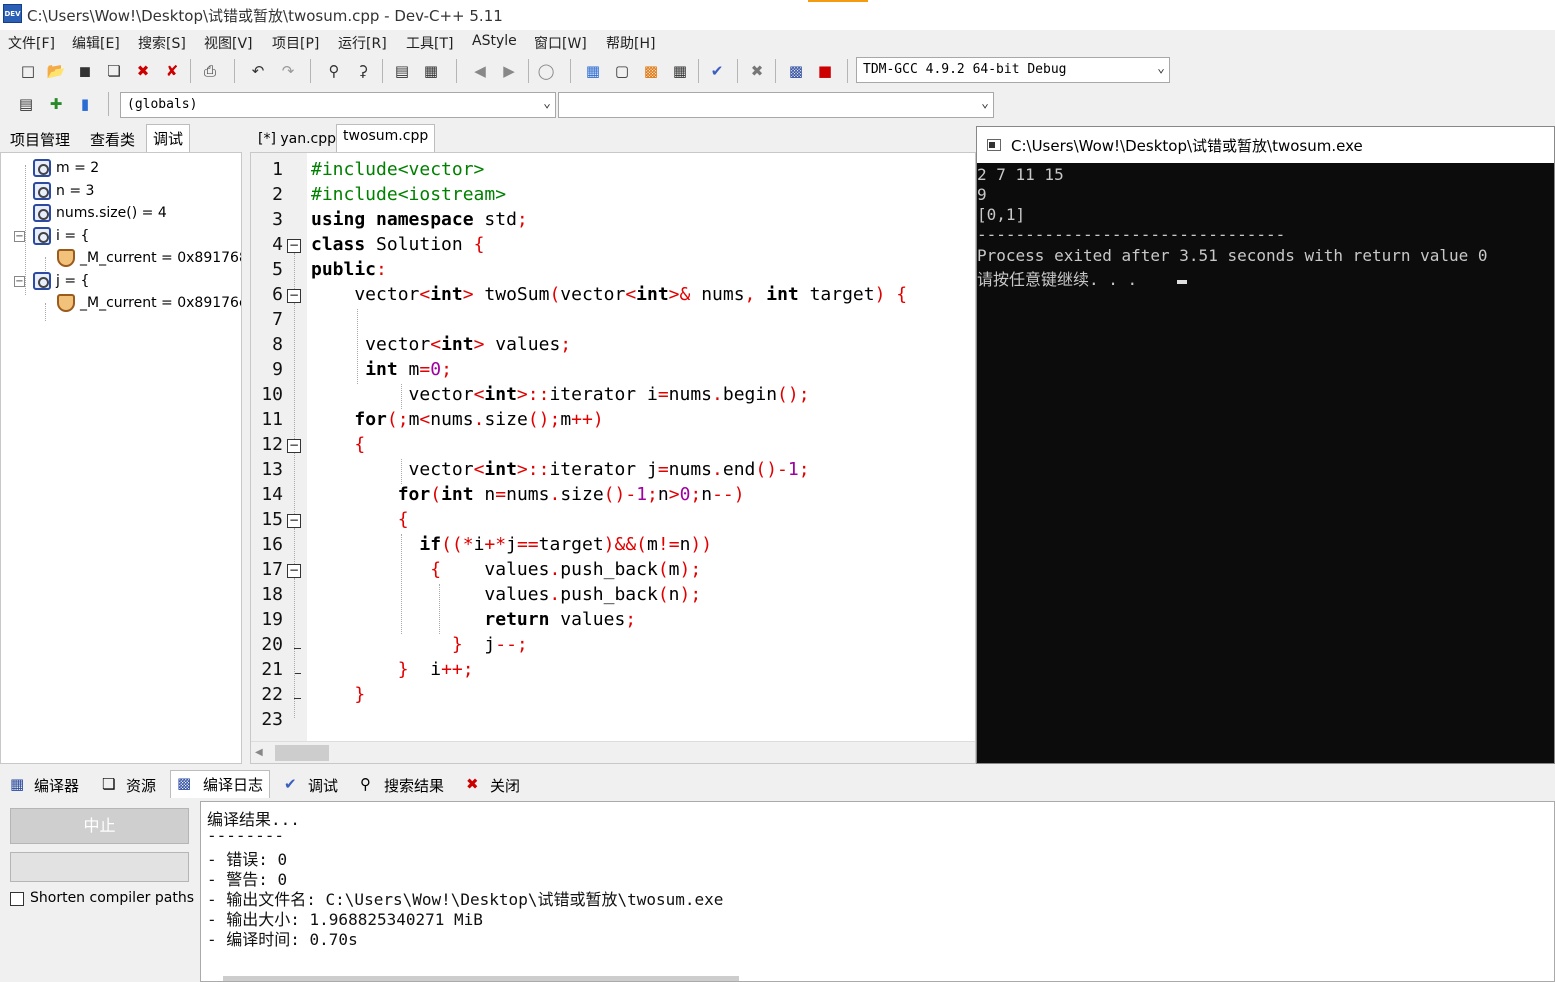  Describe the element at coordinates (560, 43) in the screenshot. I see `menu-window: 窗口[W]` at that location.